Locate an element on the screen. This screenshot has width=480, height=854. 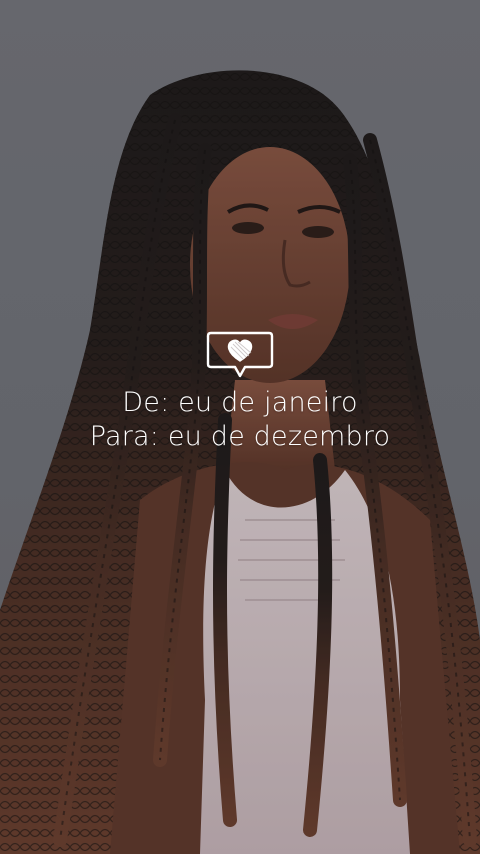
caption-line-from: De: eu de janeiro is located at coordinates (240, 402).